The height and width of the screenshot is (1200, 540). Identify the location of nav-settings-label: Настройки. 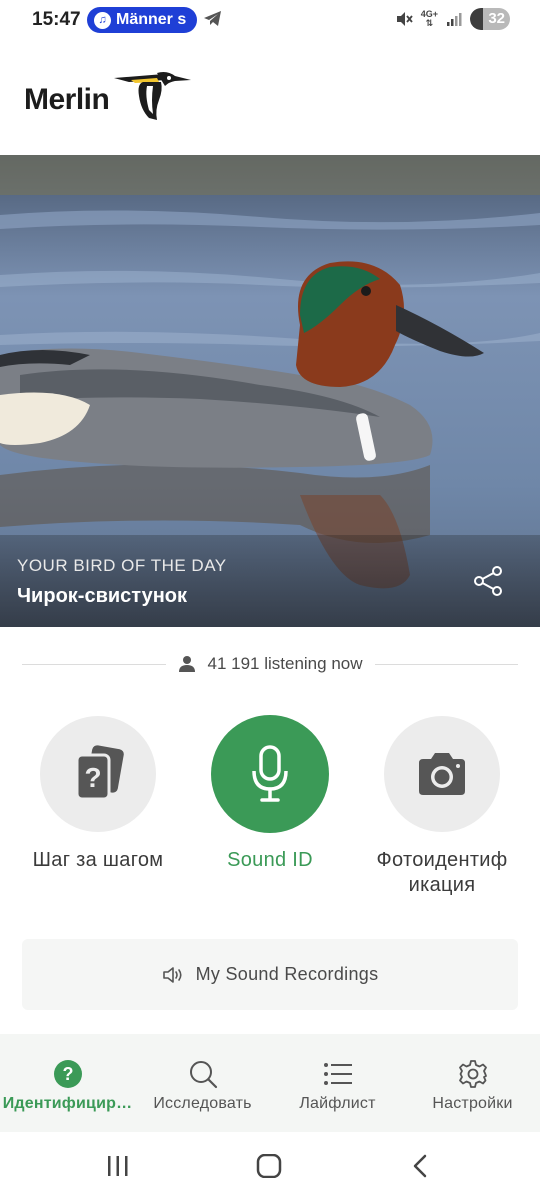
(472, 1103).